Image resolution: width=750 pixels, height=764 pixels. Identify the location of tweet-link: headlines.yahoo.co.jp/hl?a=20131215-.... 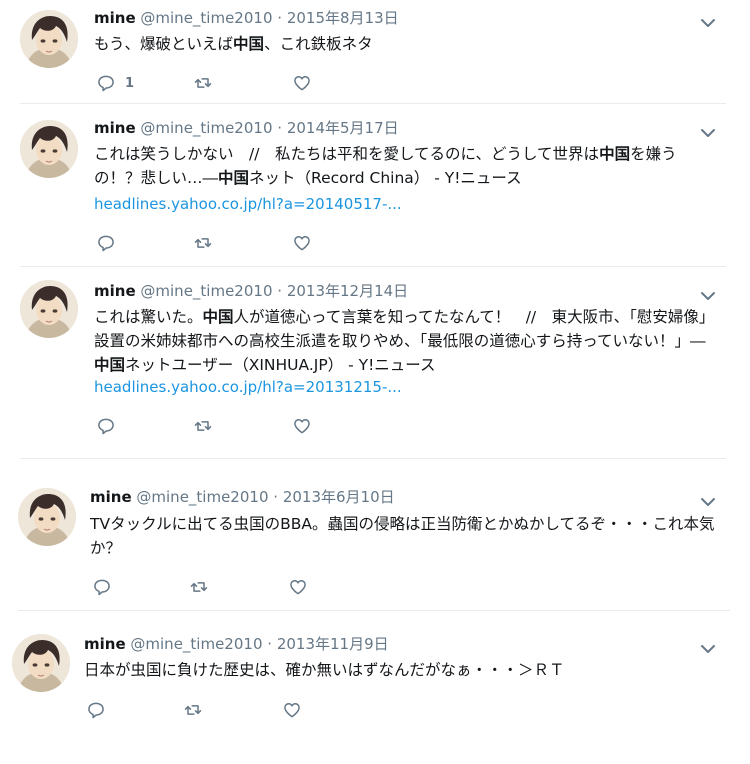
(248, 387).